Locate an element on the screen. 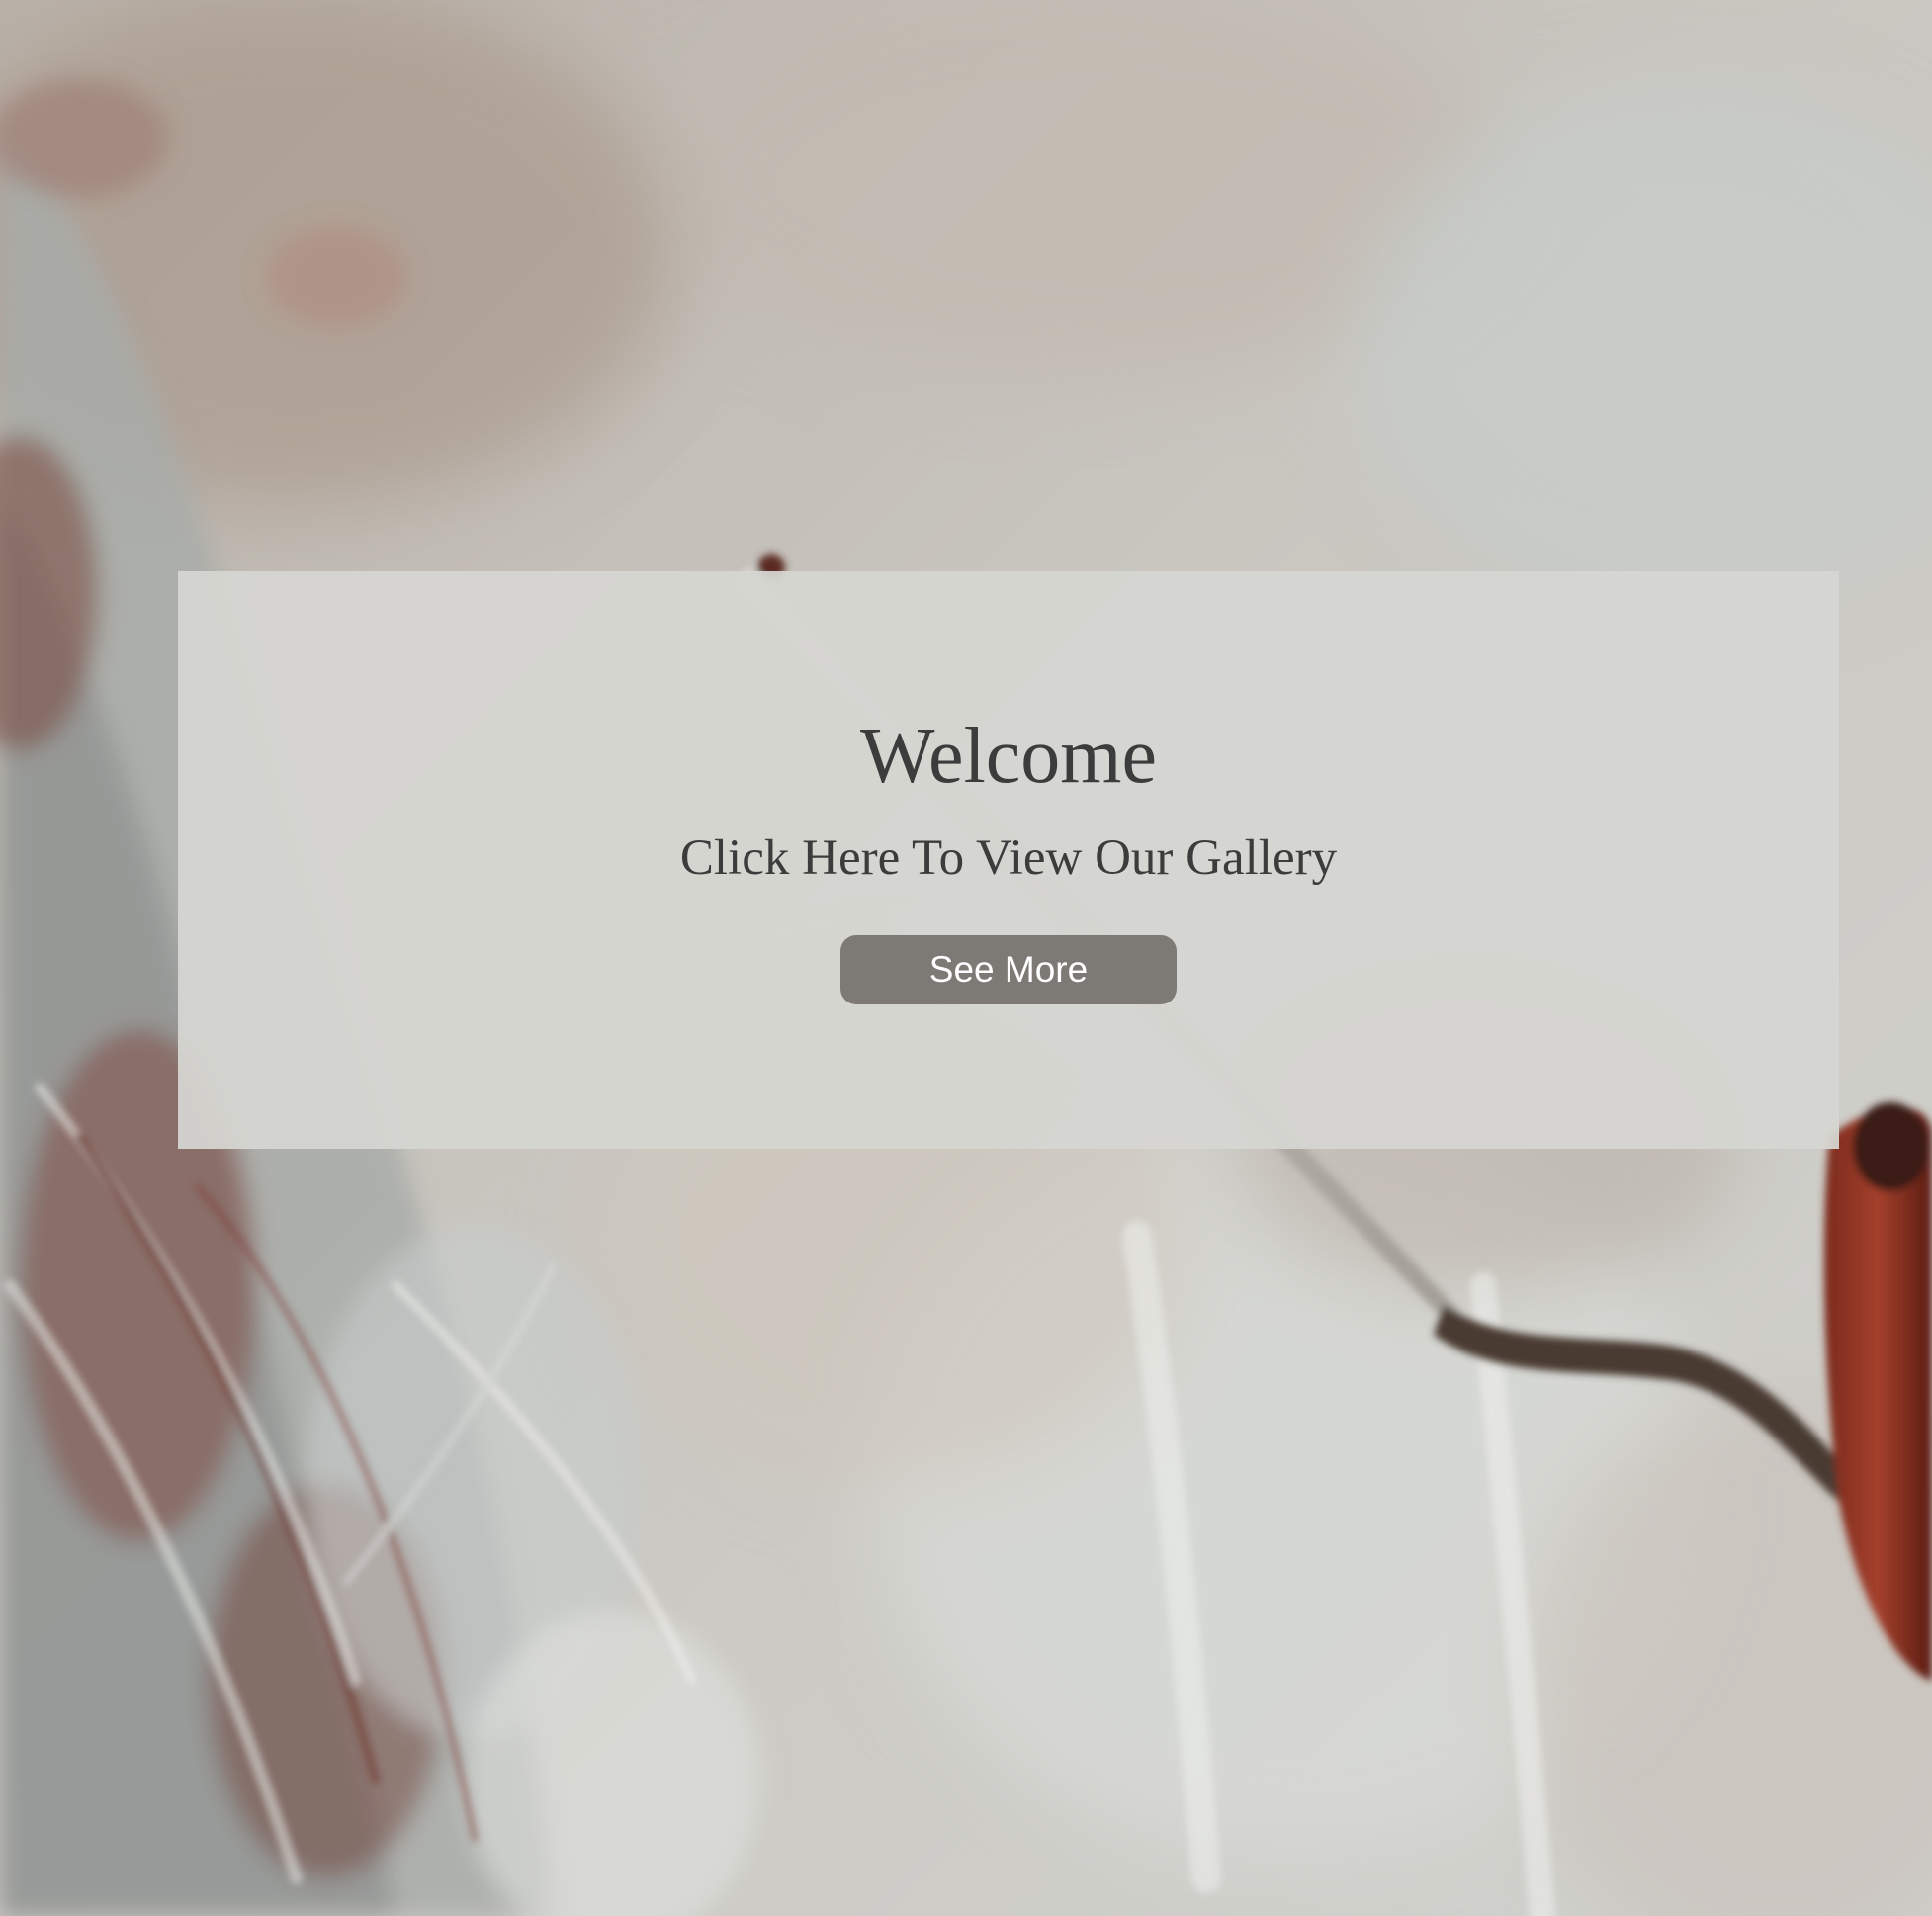 The height and width of the screenshot is (1916, 1932). gallery-subtitle: Click Here To View Our Gallery is located at coordinates (1008, 858).